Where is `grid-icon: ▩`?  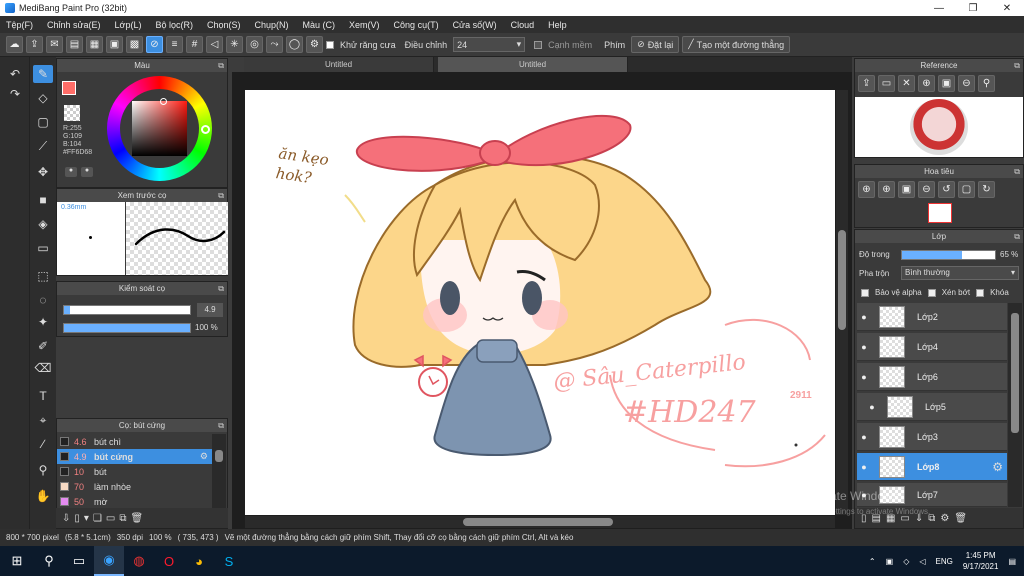 grid-icon: ▩ is located at coordinates (134, 44).